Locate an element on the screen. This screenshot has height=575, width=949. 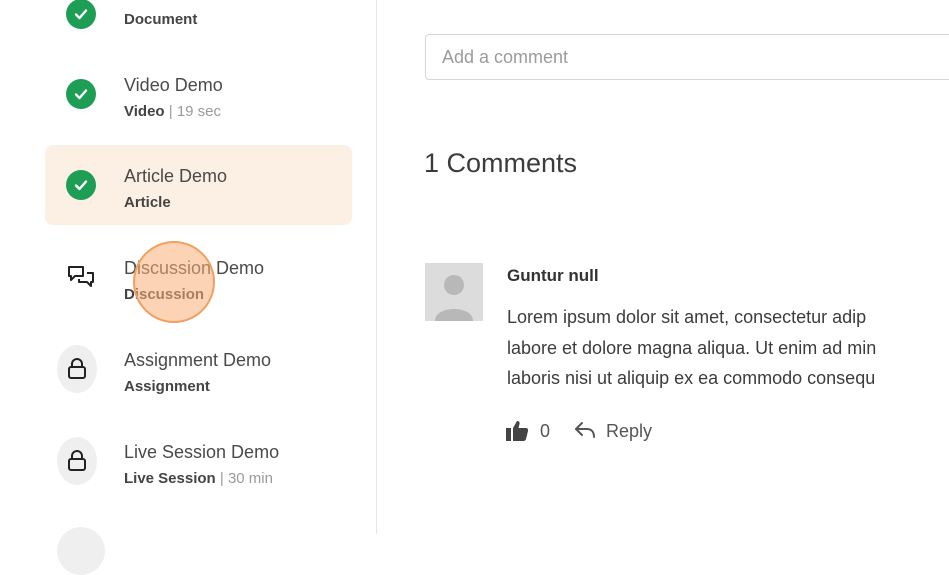
lesson-item-discussion-demo: Discussion Demo Discussion is located at coordinates (198, 277).